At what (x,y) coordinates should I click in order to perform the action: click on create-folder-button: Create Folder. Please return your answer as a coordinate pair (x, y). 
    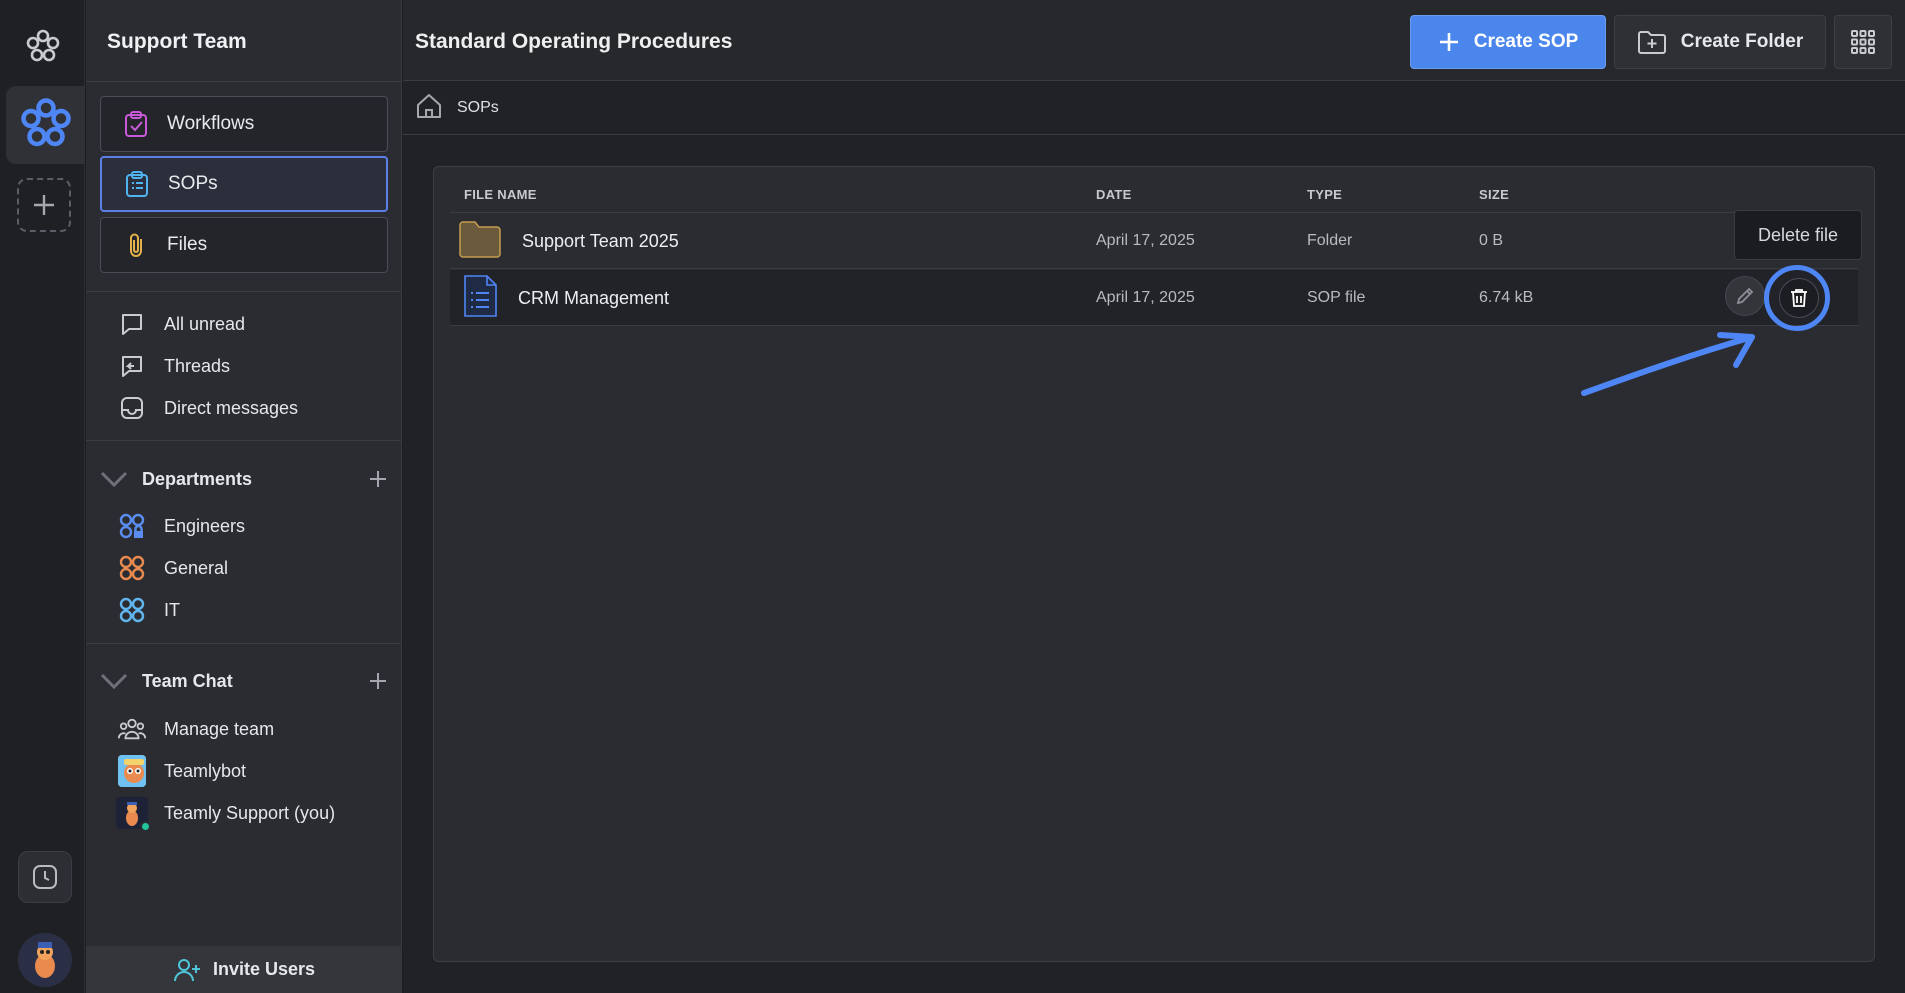
    Looking at the image, I should click on (1720, 42).